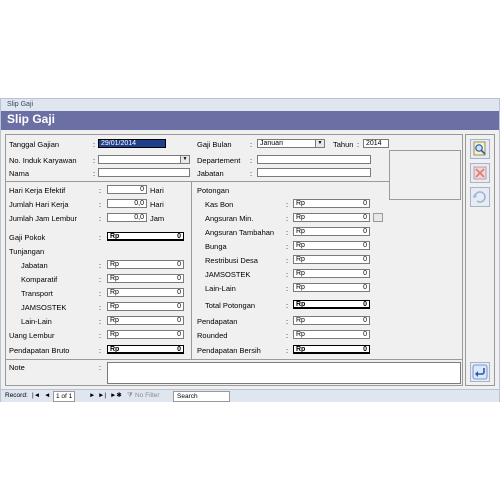 This screenshot has height=500, width=500. Describe the element at coordinates (314, 172) in the screenshot. I see `jabatan-field` at that location.